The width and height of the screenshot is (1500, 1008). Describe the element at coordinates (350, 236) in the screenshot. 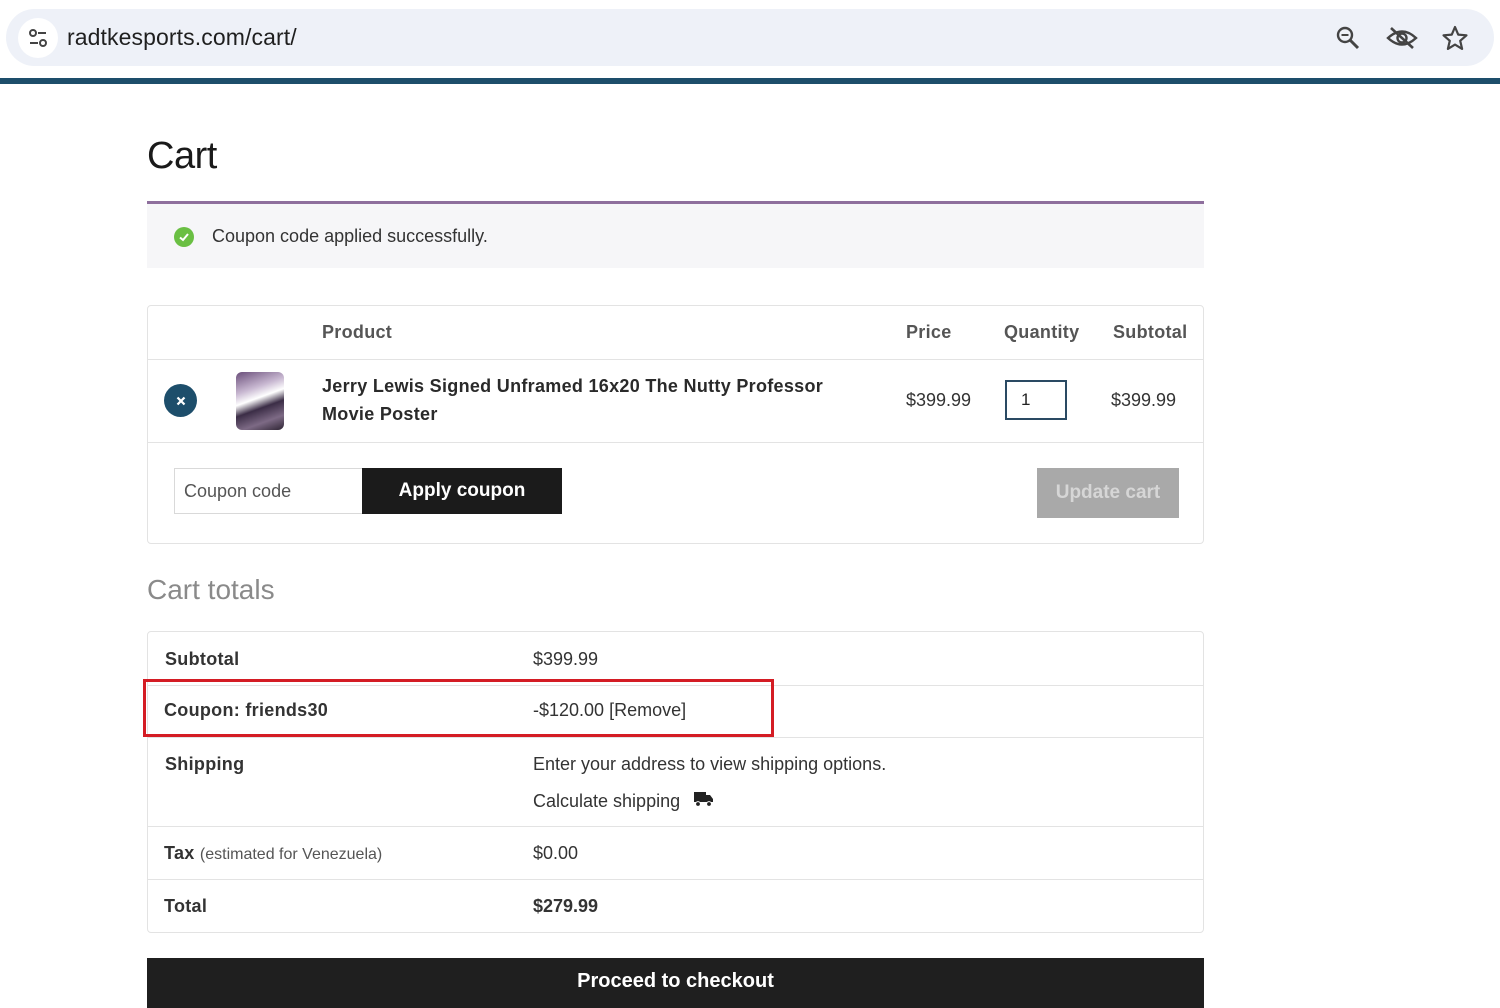

I see `notice-message: Coupon code applied successfully.` at that location.